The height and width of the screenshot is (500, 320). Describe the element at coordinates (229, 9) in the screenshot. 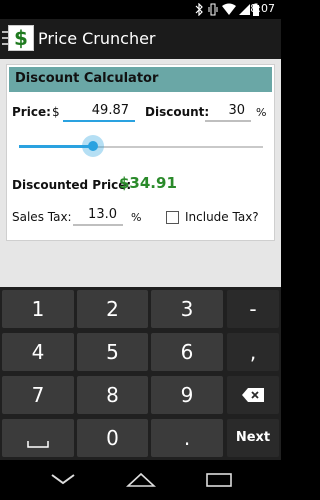

I see `wifi-icon` at that location.